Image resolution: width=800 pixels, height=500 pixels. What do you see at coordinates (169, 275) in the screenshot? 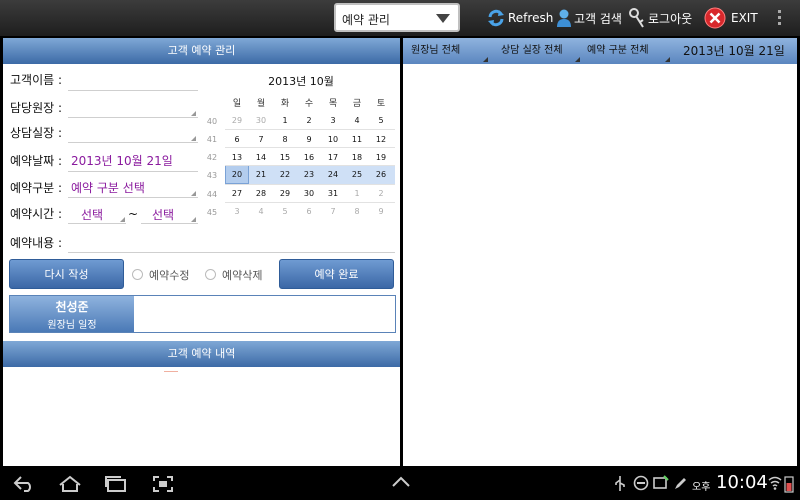
I see `modify-radio-label: 예약수정` at bounding box center [169, 275].